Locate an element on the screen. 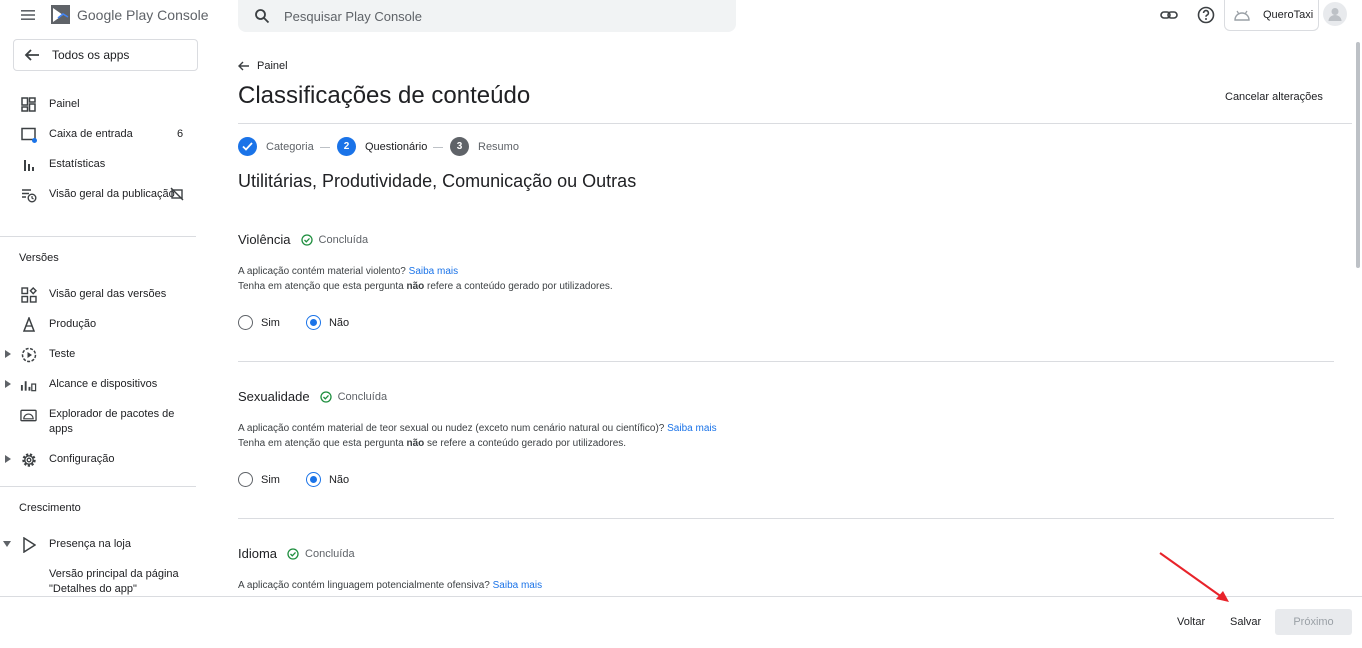 Image resolution: width=1362 pixels, height=648 pixels. sidebar-item-label: Visão geral da publicação is located at coordinates (112, 194).